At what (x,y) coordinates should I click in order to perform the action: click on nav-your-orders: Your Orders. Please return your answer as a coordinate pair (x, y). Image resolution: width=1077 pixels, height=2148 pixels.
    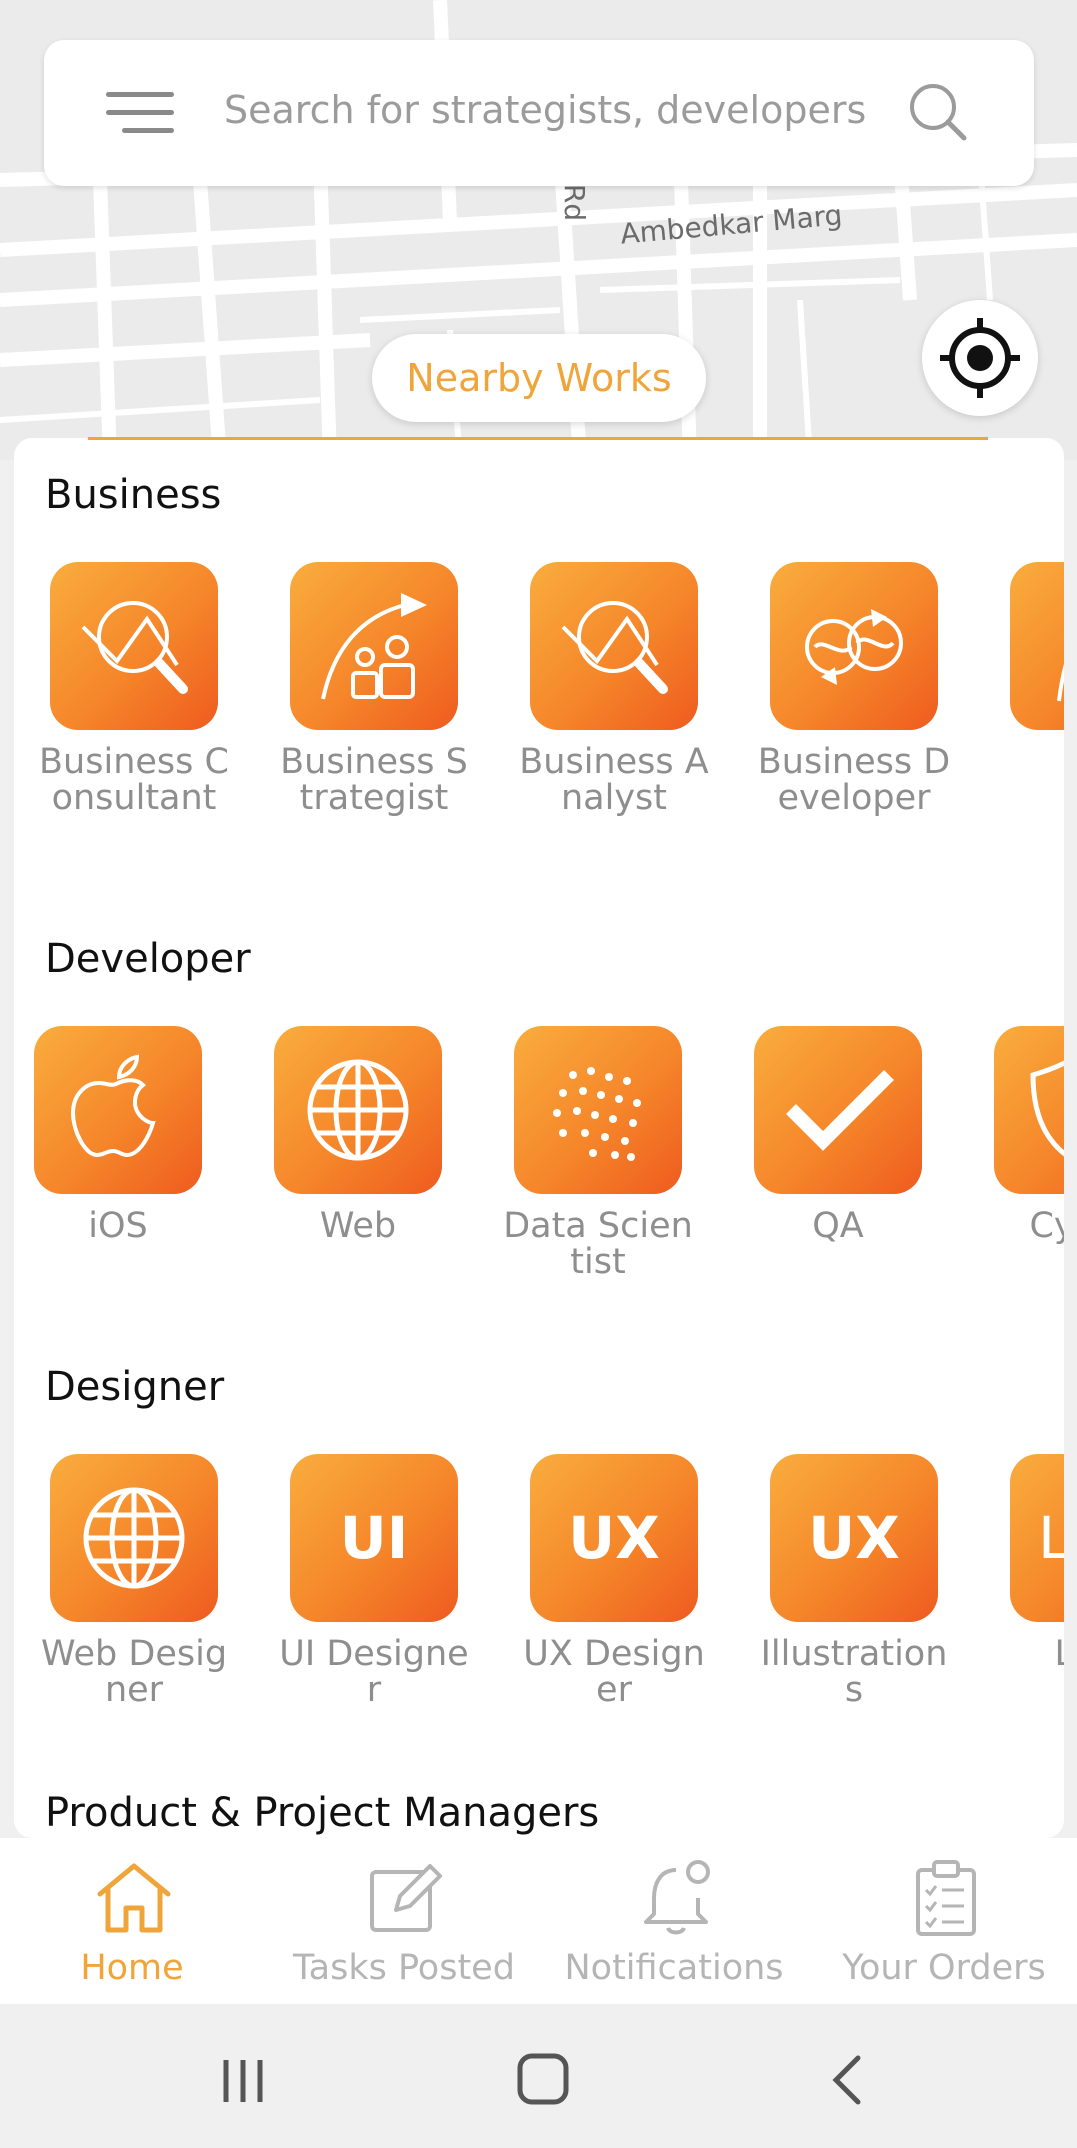
    Looking at the image, I should click on (944, 1921).